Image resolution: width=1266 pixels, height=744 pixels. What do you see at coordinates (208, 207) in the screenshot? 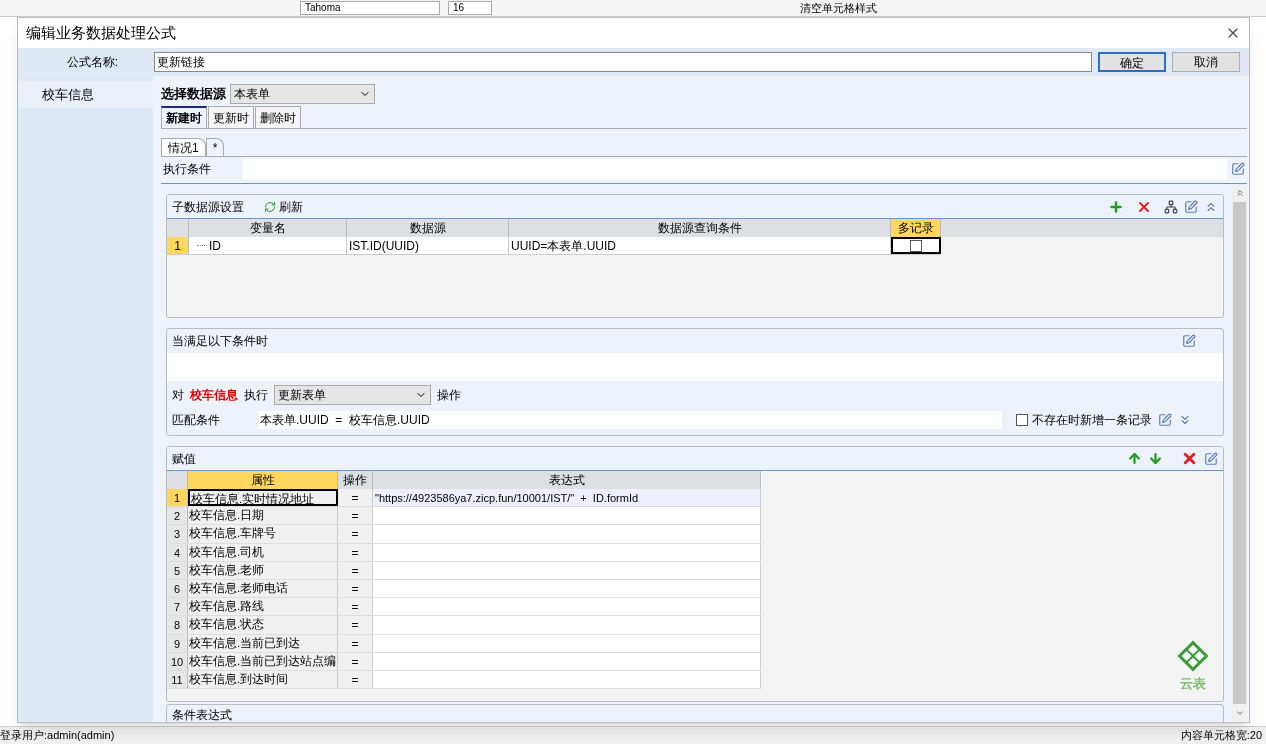
I see `panel-title: 子数据源设置` at bounding box center [208, 207].